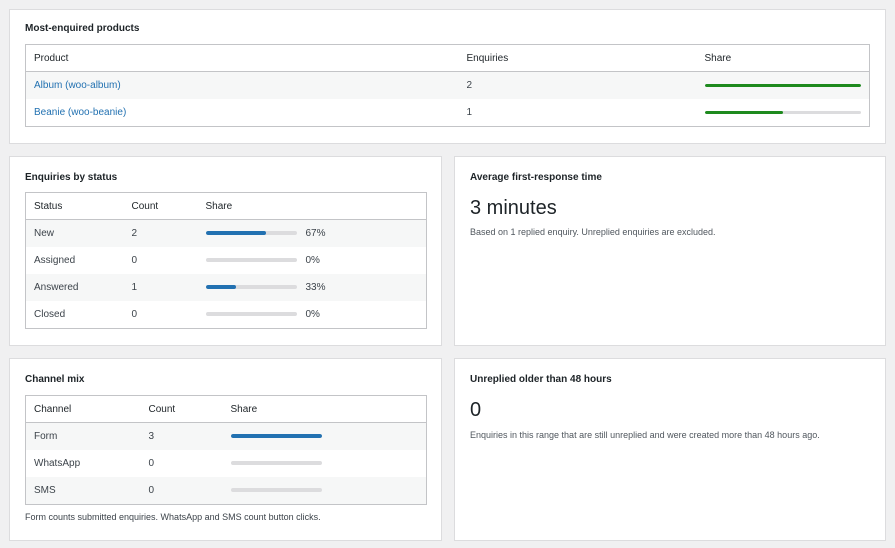 The width and height of the screenshot is (895, 548). What do you see at coordinates (83, 463) in the screenshot?
I see `channel-cell: WhatsApp` at bounding box center [83, 463].